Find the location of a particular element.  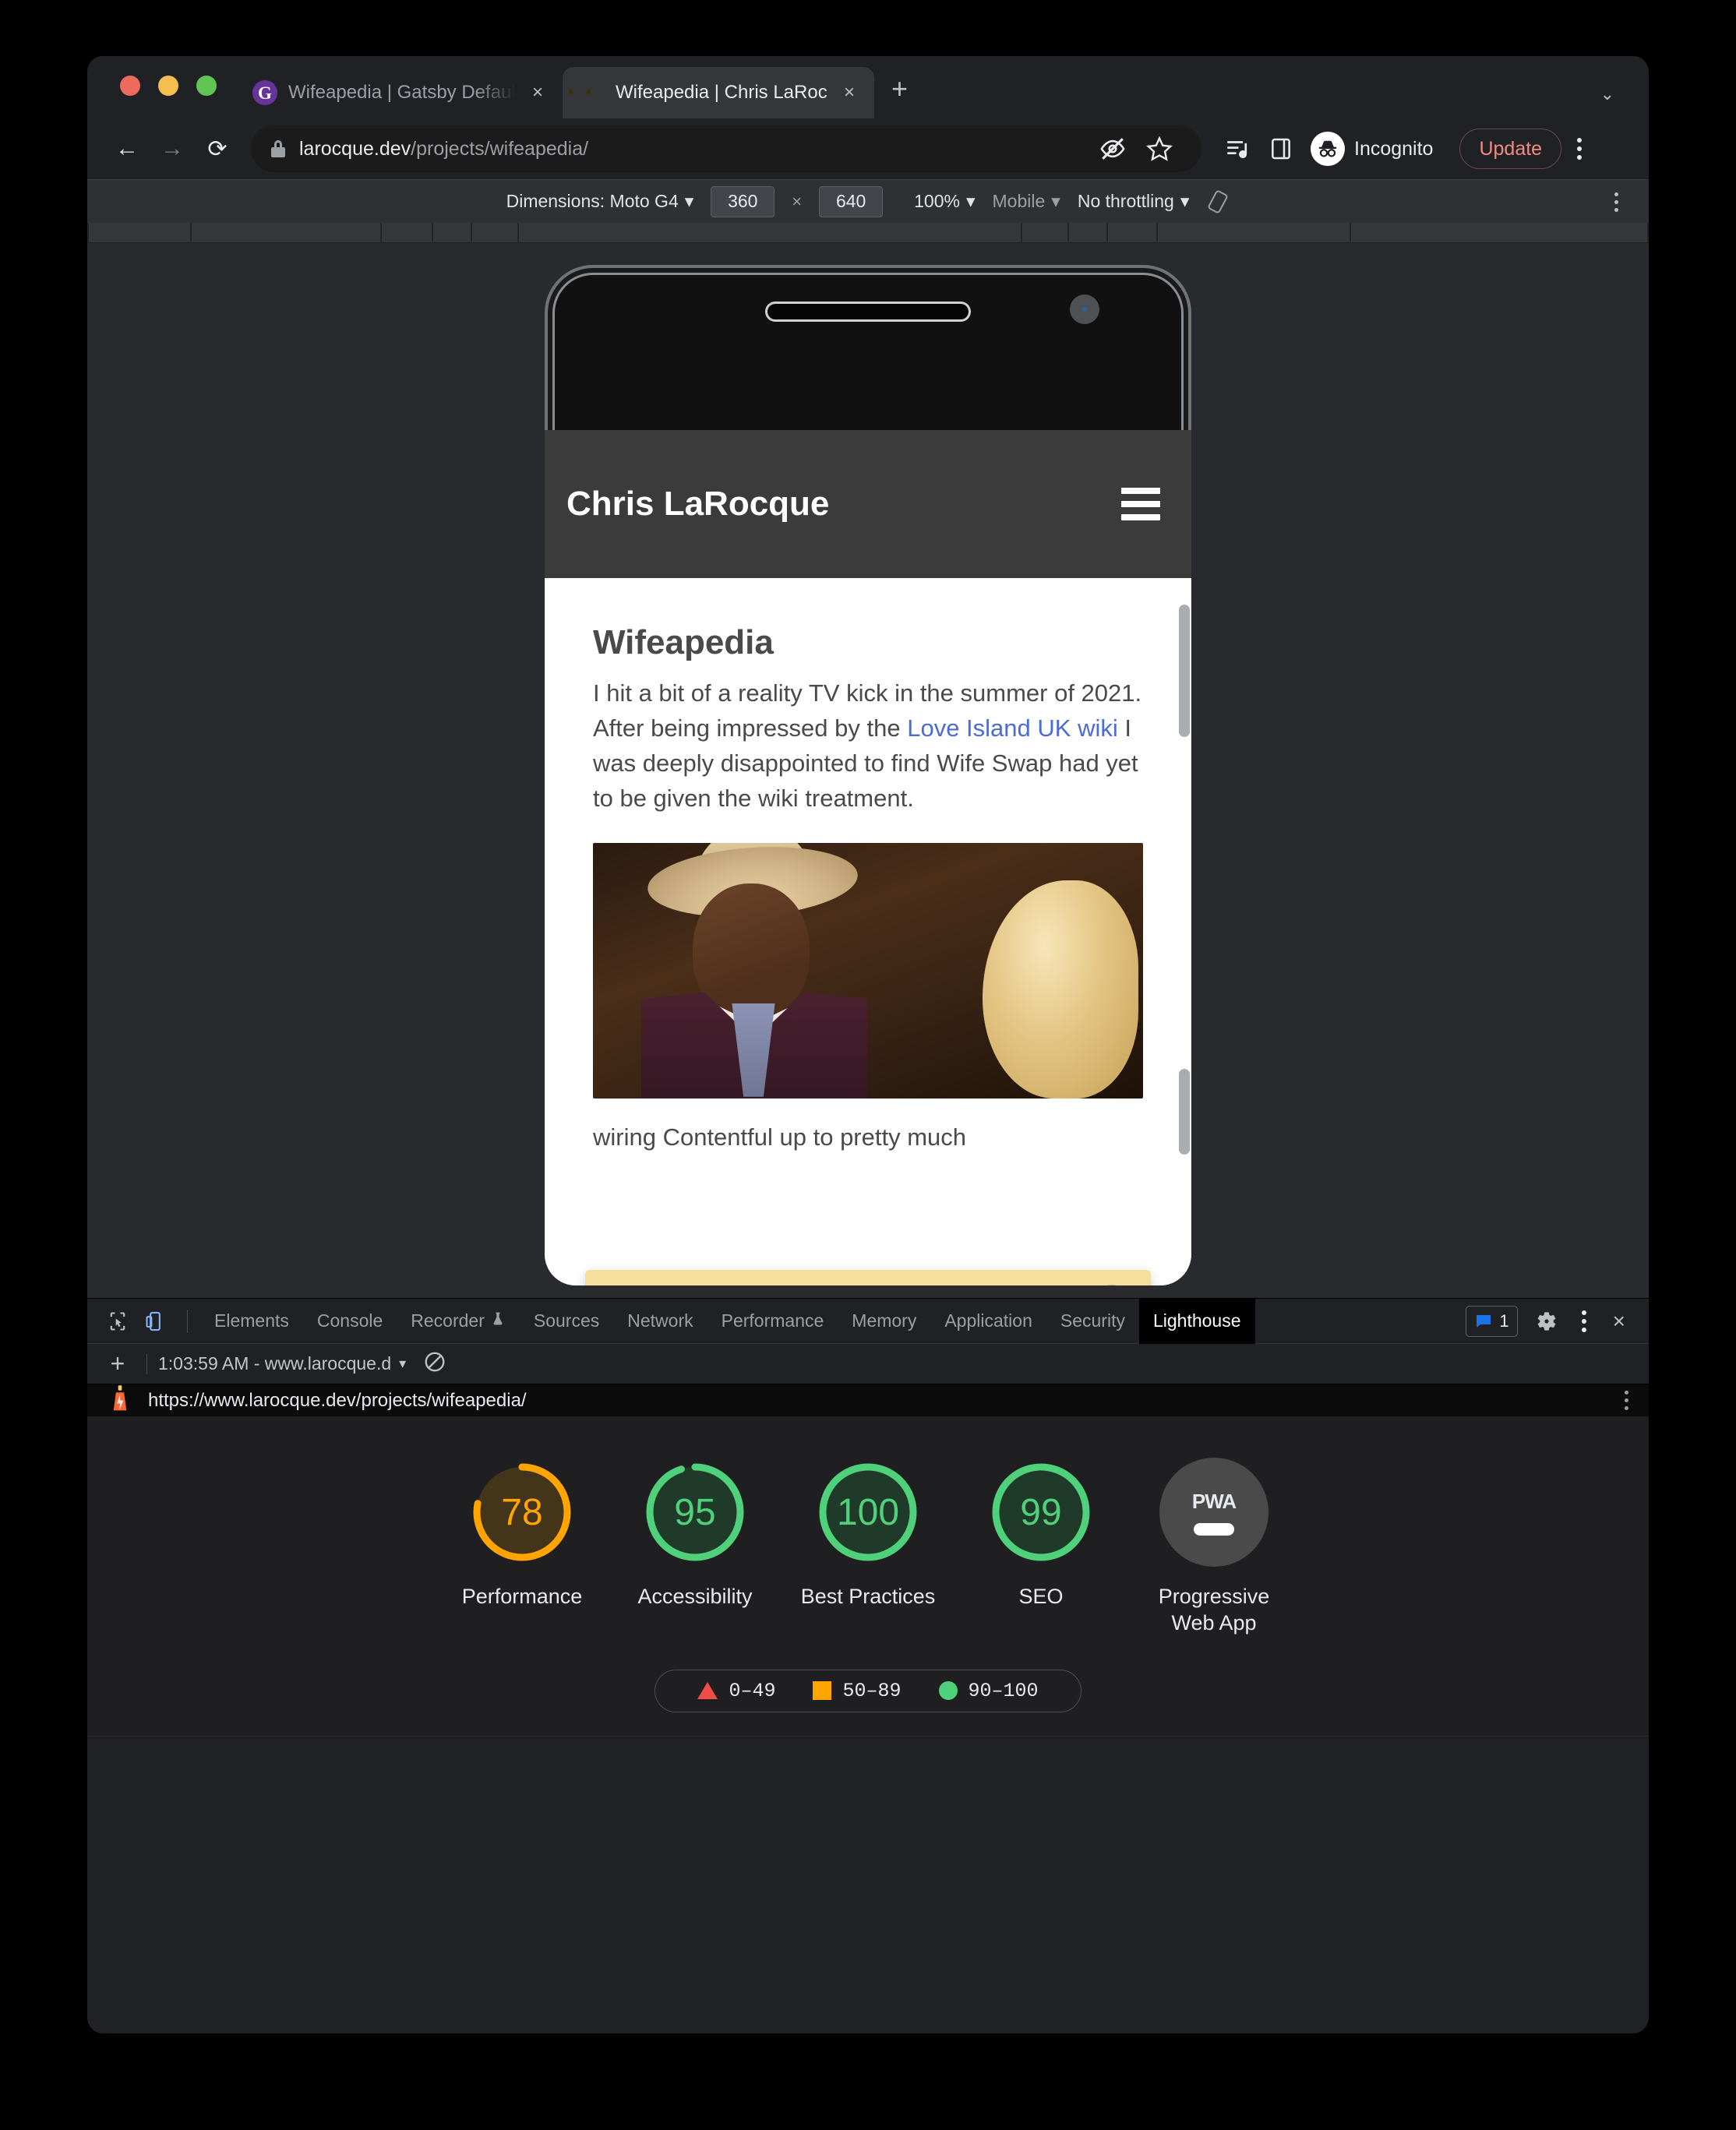

tab-lighthouse: Lighthouse is located at coordinates (1196, 1321).